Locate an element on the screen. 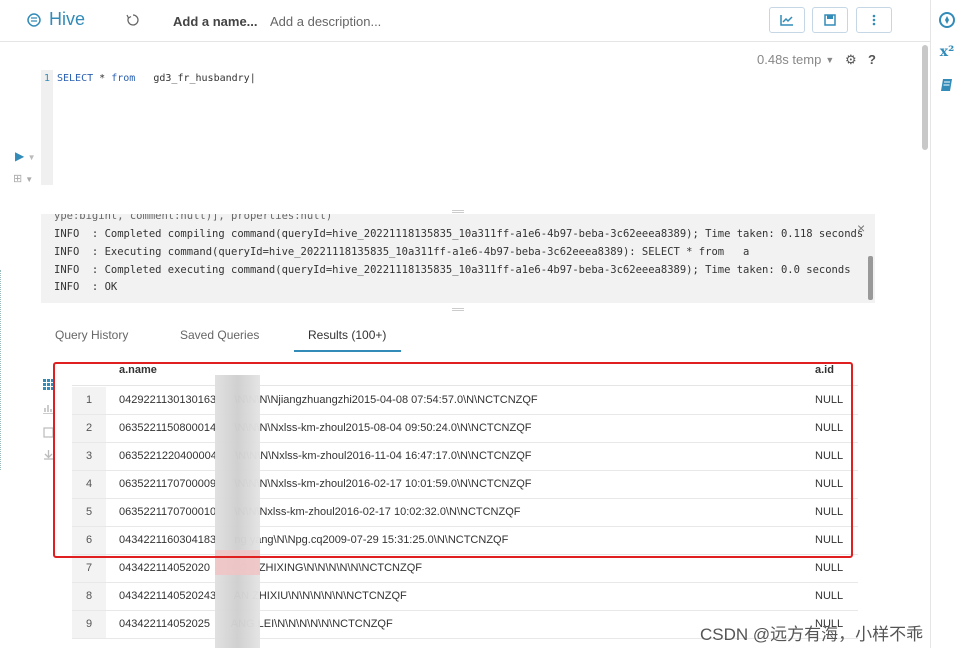  compass-icon is located at coordinates (947, 20).